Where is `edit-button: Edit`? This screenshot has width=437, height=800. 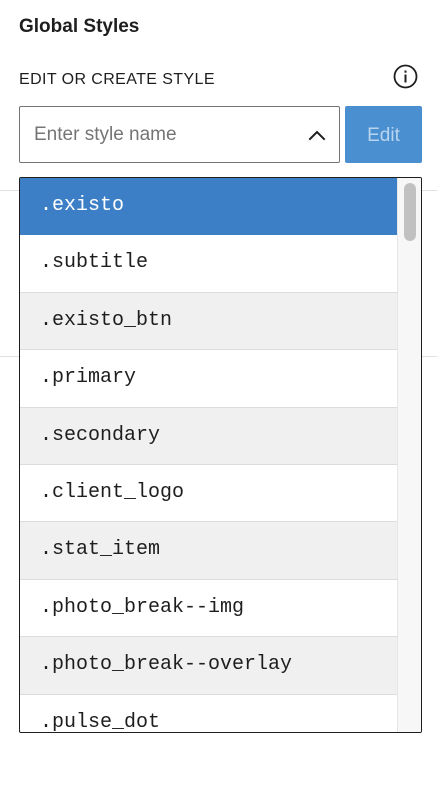
edit-button: Edit is located at coordinates (383, 134).